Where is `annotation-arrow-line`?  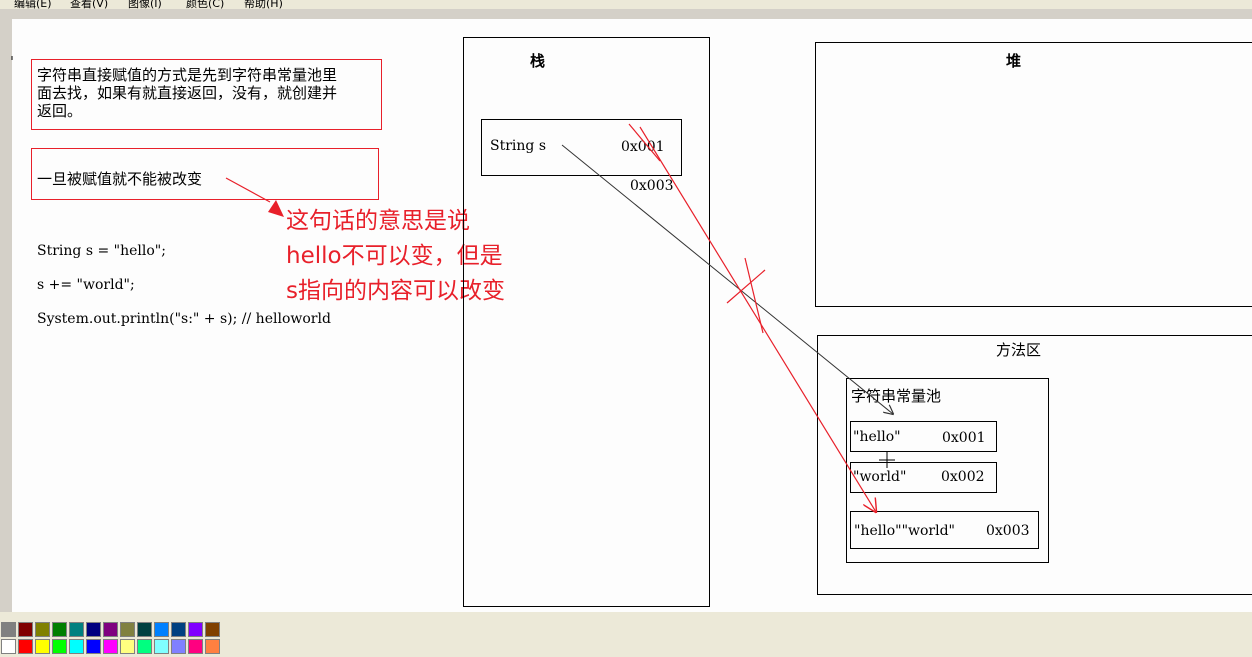 annotation-arrow-line is located at coordinates (248, 190).